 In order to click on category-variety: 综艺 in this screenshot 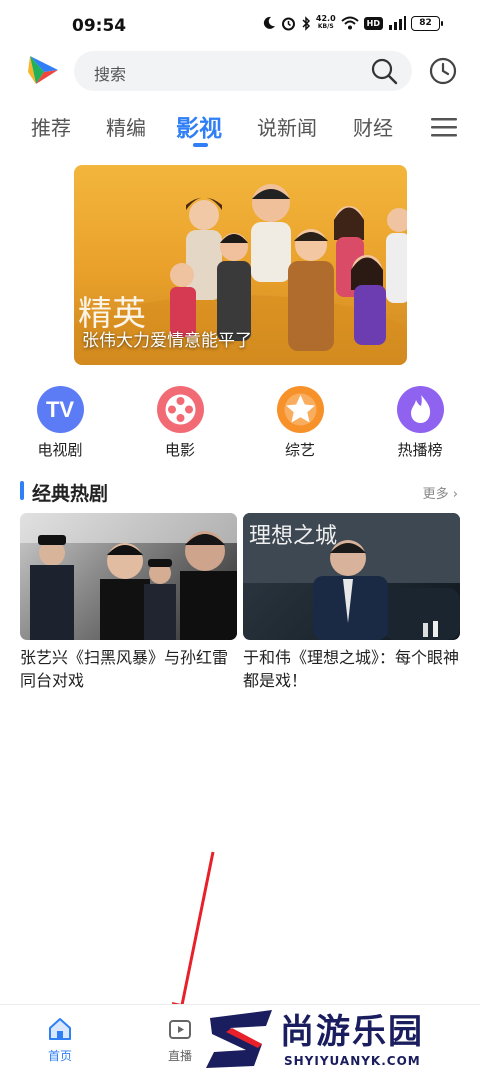, I will do `click(300, 423)`.